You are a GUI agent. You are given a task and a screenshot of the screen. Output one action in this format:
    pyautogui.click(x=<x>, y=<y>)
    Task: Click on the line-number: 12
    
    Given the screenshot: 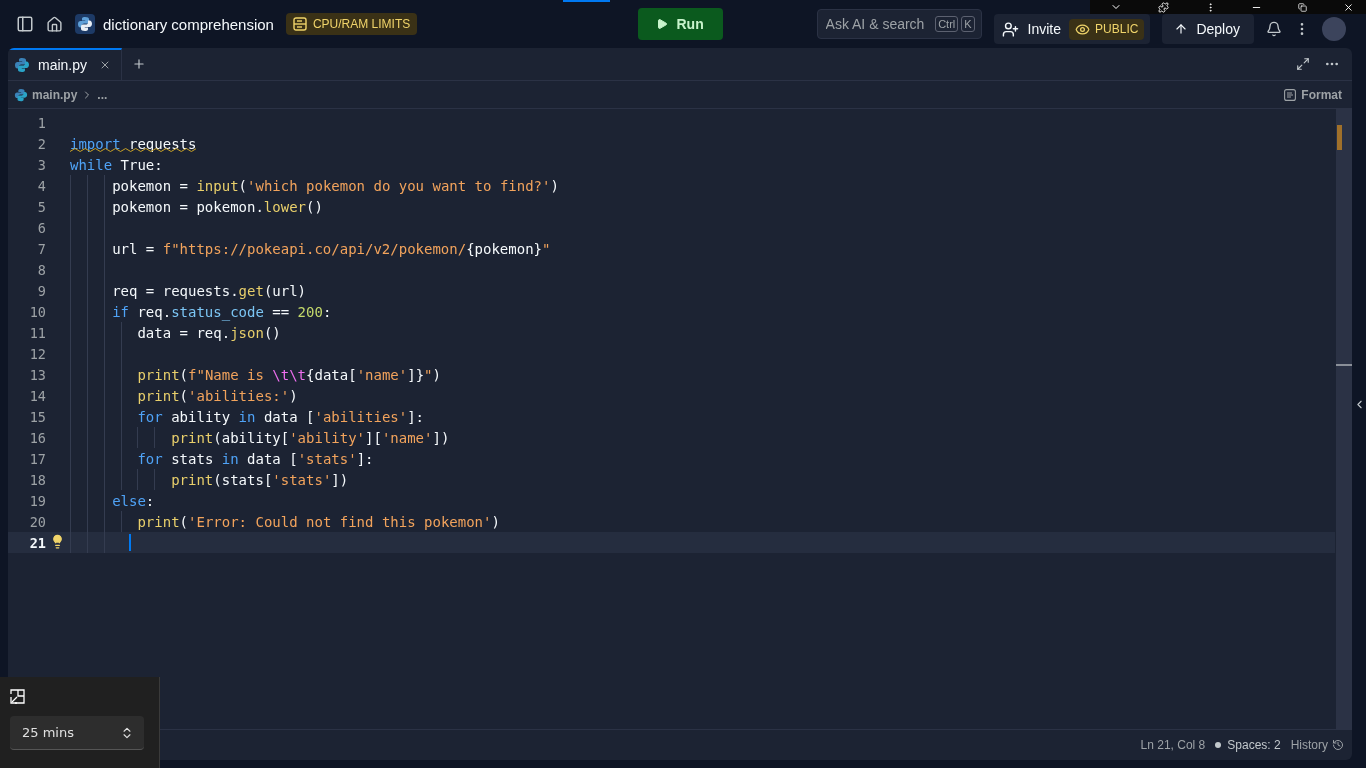 What is the action you would take?
    pyautogui.click(x=37, y=353)
    